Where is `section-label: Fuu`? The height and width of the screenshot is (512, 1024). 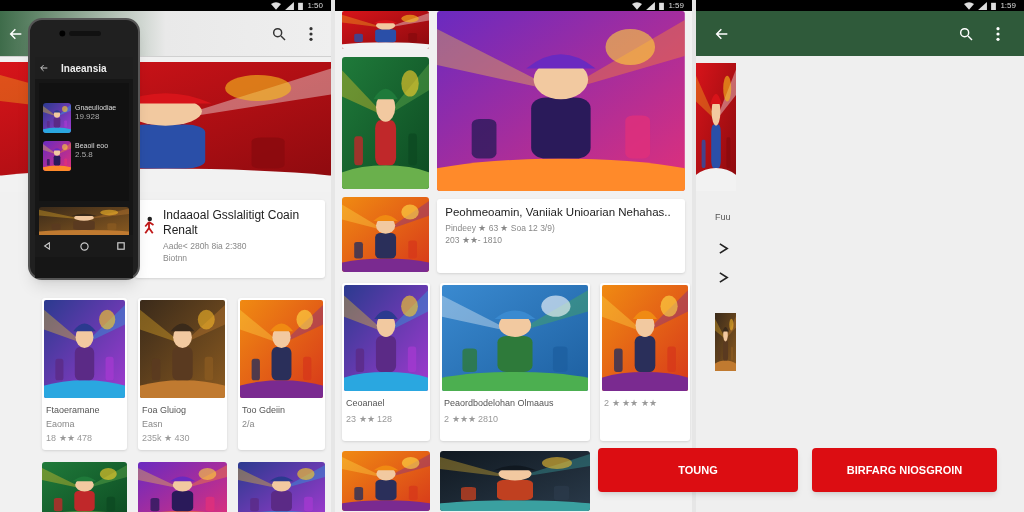
section-label: Fuu is located at coordinates (723, 217).